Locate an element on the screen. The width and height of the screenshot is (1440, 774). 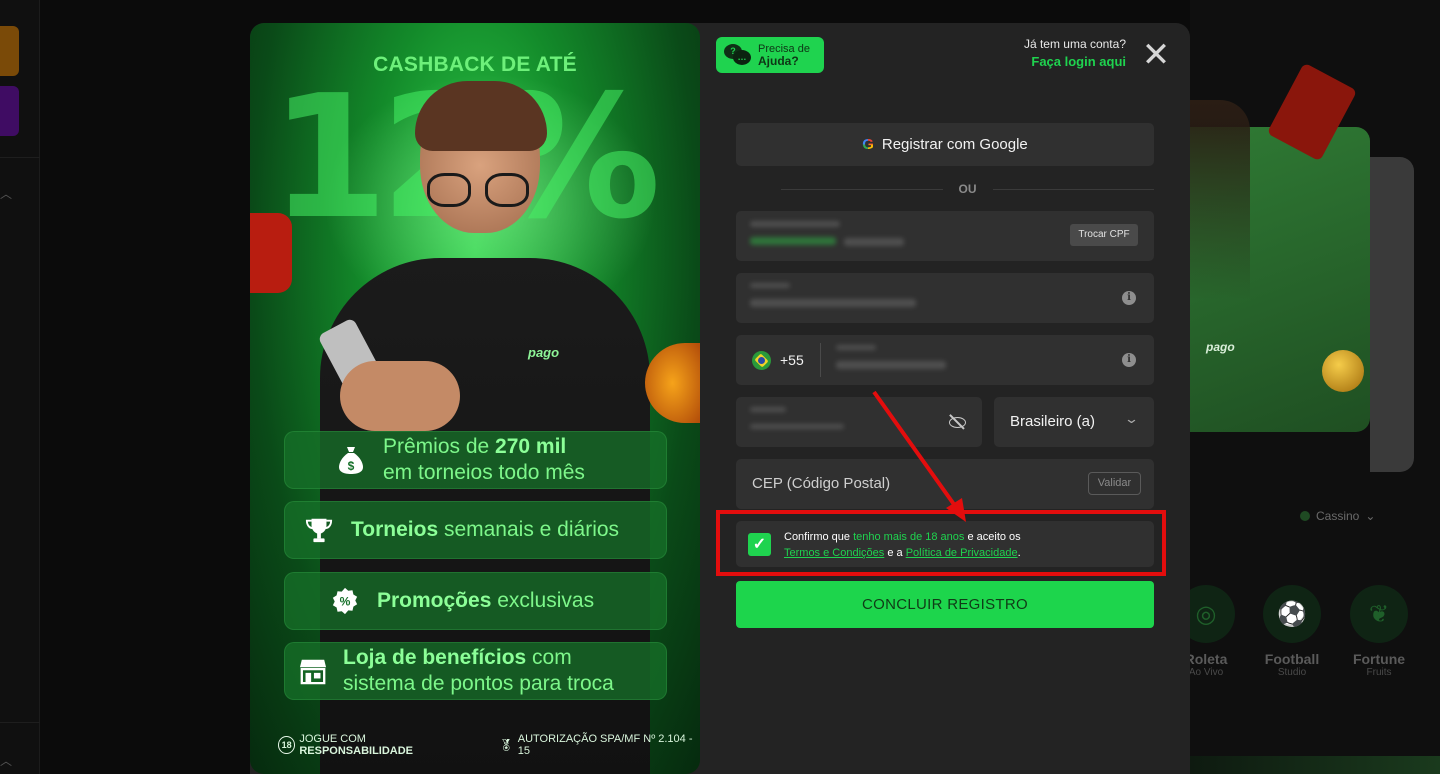
help-button: ?… Precisa de Ajuda? is located at coordinates (770, 55).